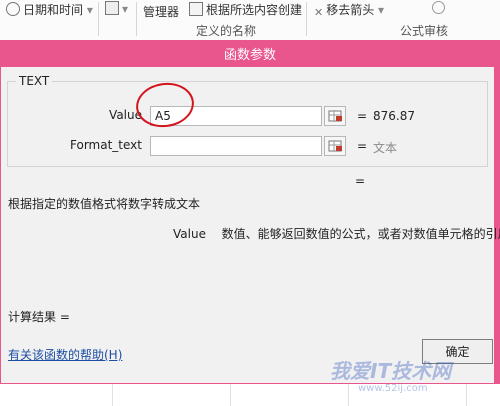 This screenshot has height=406, width=500. What do you see at coordinates (385, 148) in the screenshot?
I see `format-text-result: 文本` at bounding box center [385, 148].